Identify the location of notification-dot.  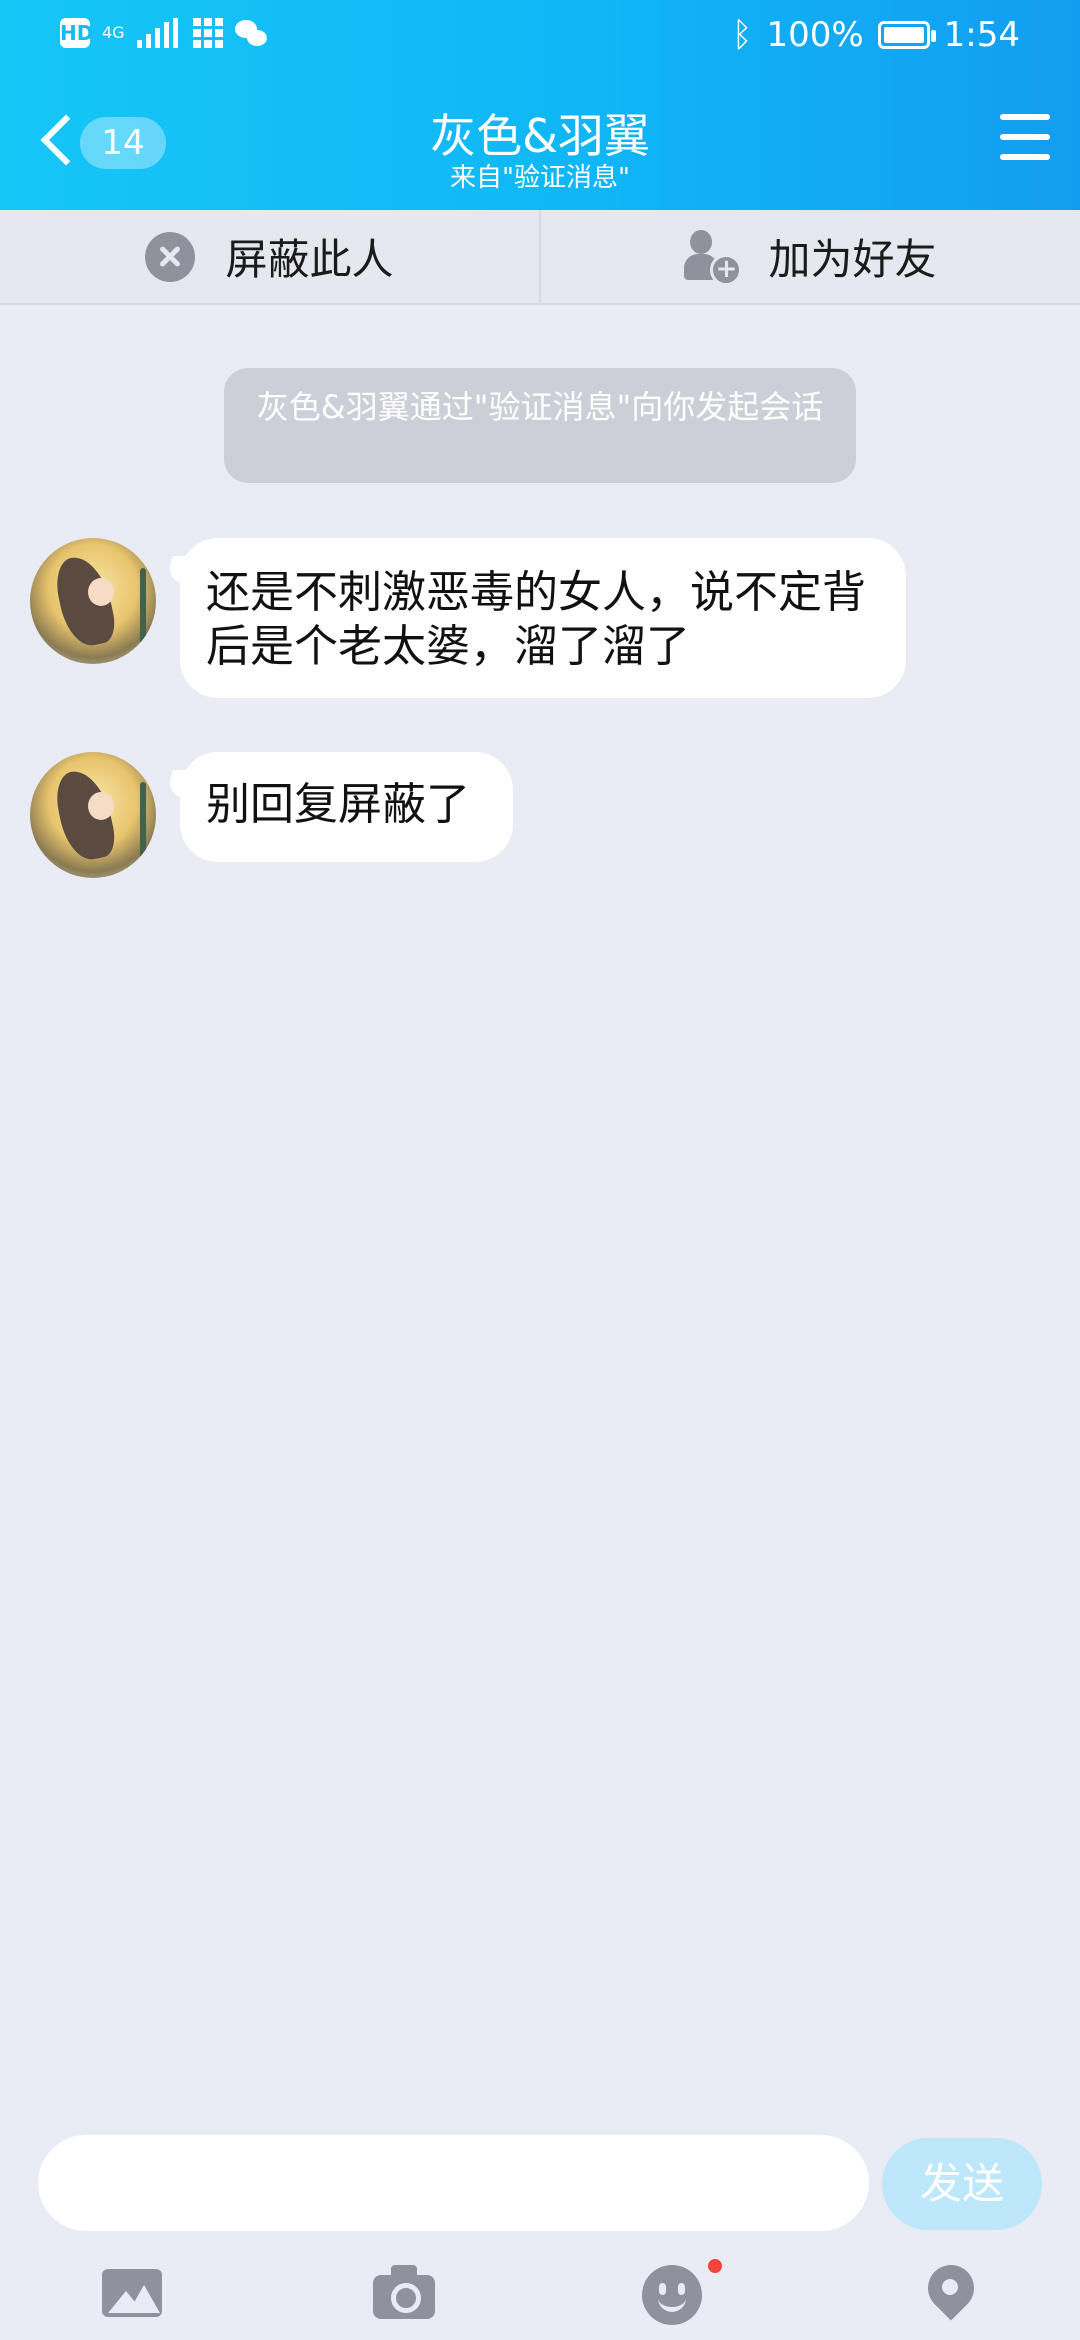
(715, 2266).